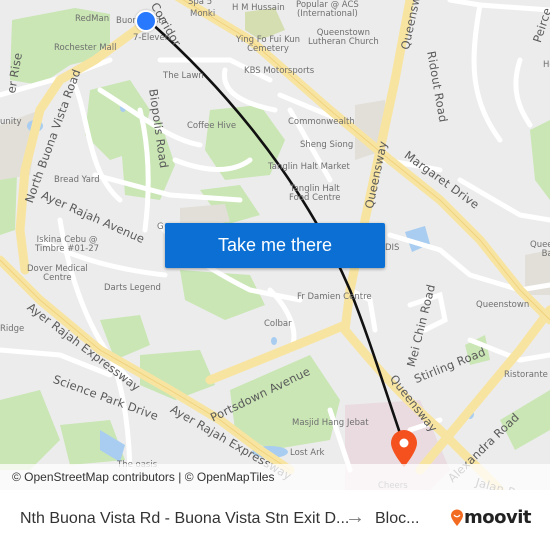  Describe the element at coordinates (203, 14) in the screenshot. I see `place-label: Monki` at that location.